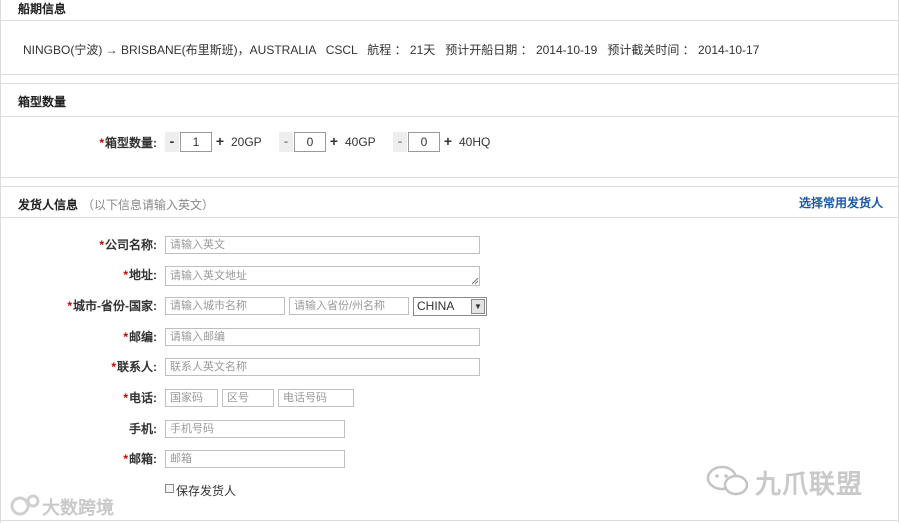  I want to click on email-input, so click(255, 459).